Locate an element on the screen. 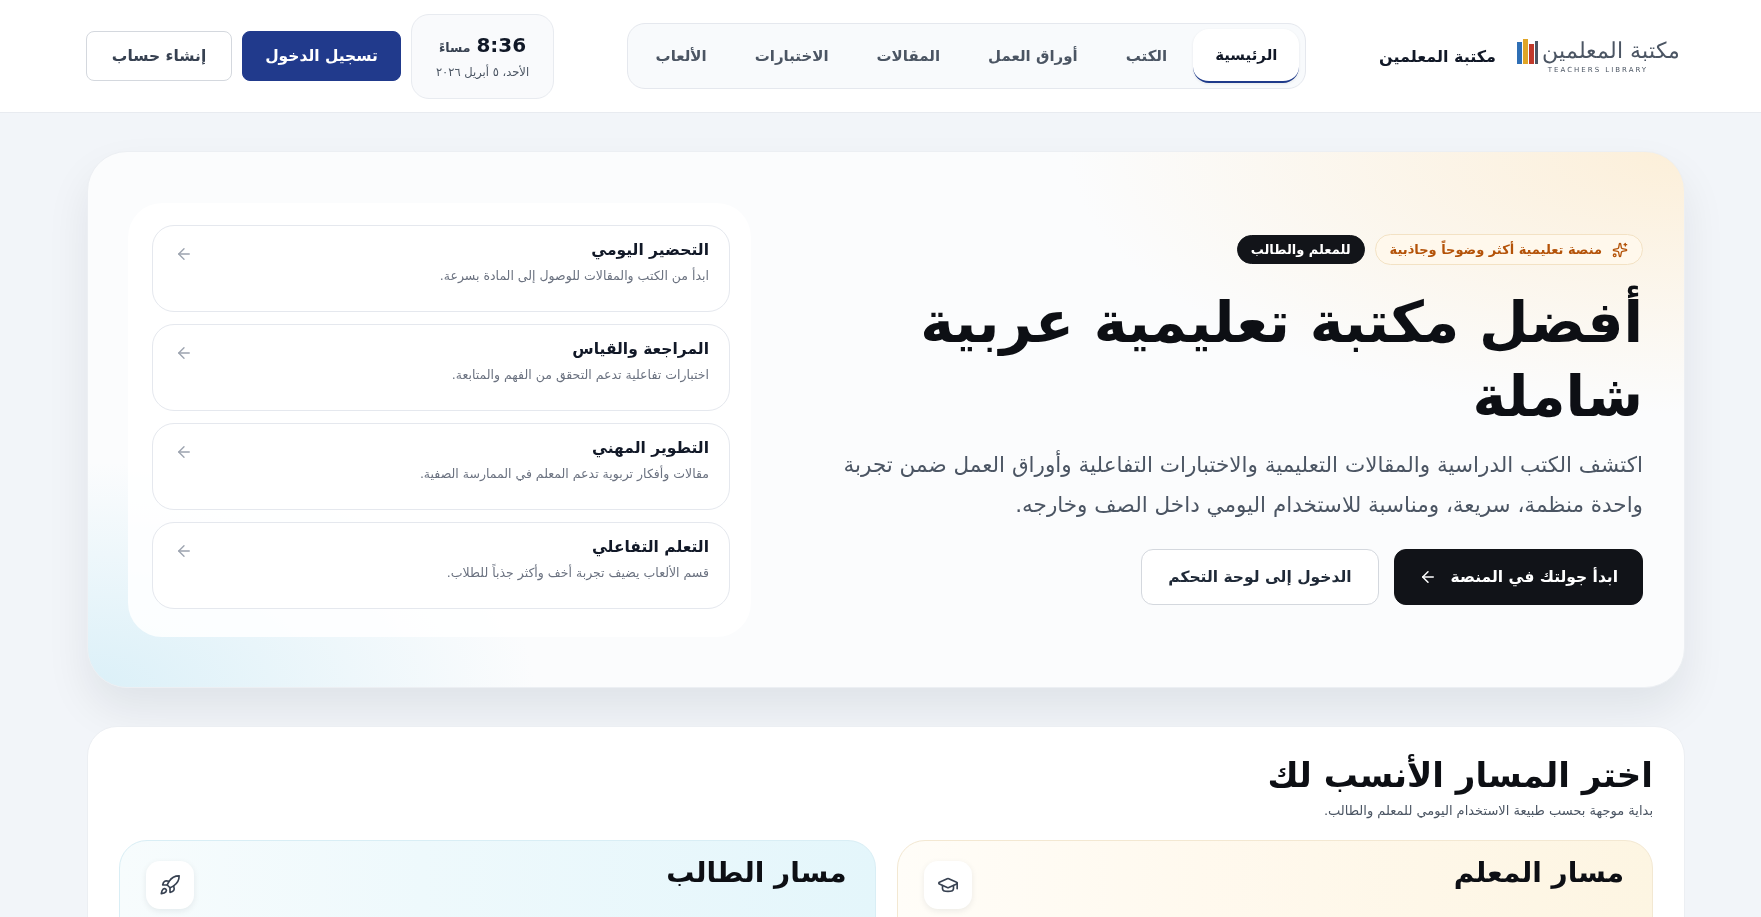 Image resolution: width=1761 pixels, height=917 pixels. feature-card: المراجعة والقياس اختبارات تفاعلية تدعم التحقق من الفهم والمتابعة. is located at coordinates (441, 367).